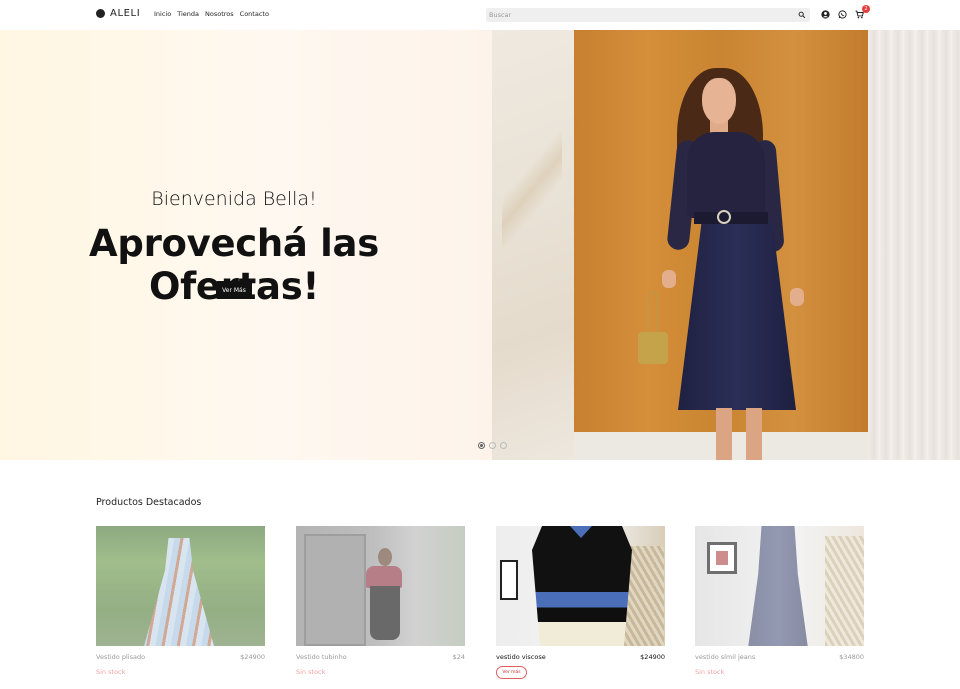 The image size is (960, 689). I want to click on site-header: ALELI Inicio Tienda Nosotros Contacto 2, so click(480, 15).